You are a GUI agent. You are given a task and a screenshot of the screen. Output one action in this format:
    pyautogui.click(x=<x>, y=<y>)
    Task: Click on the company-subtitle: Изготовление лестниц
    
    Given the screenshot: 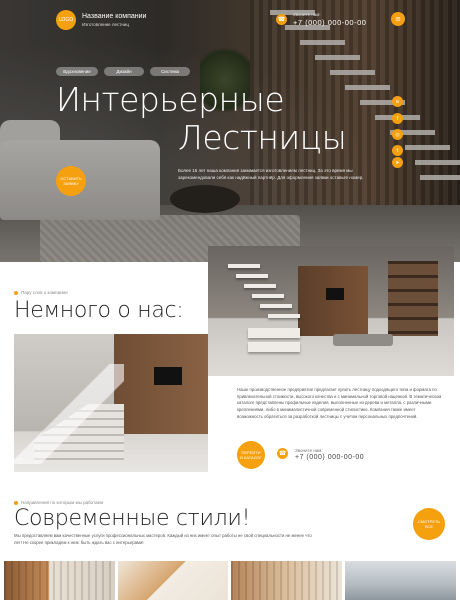 What is the action you would take?
    pyautogui.click(x=105, y=24)
    